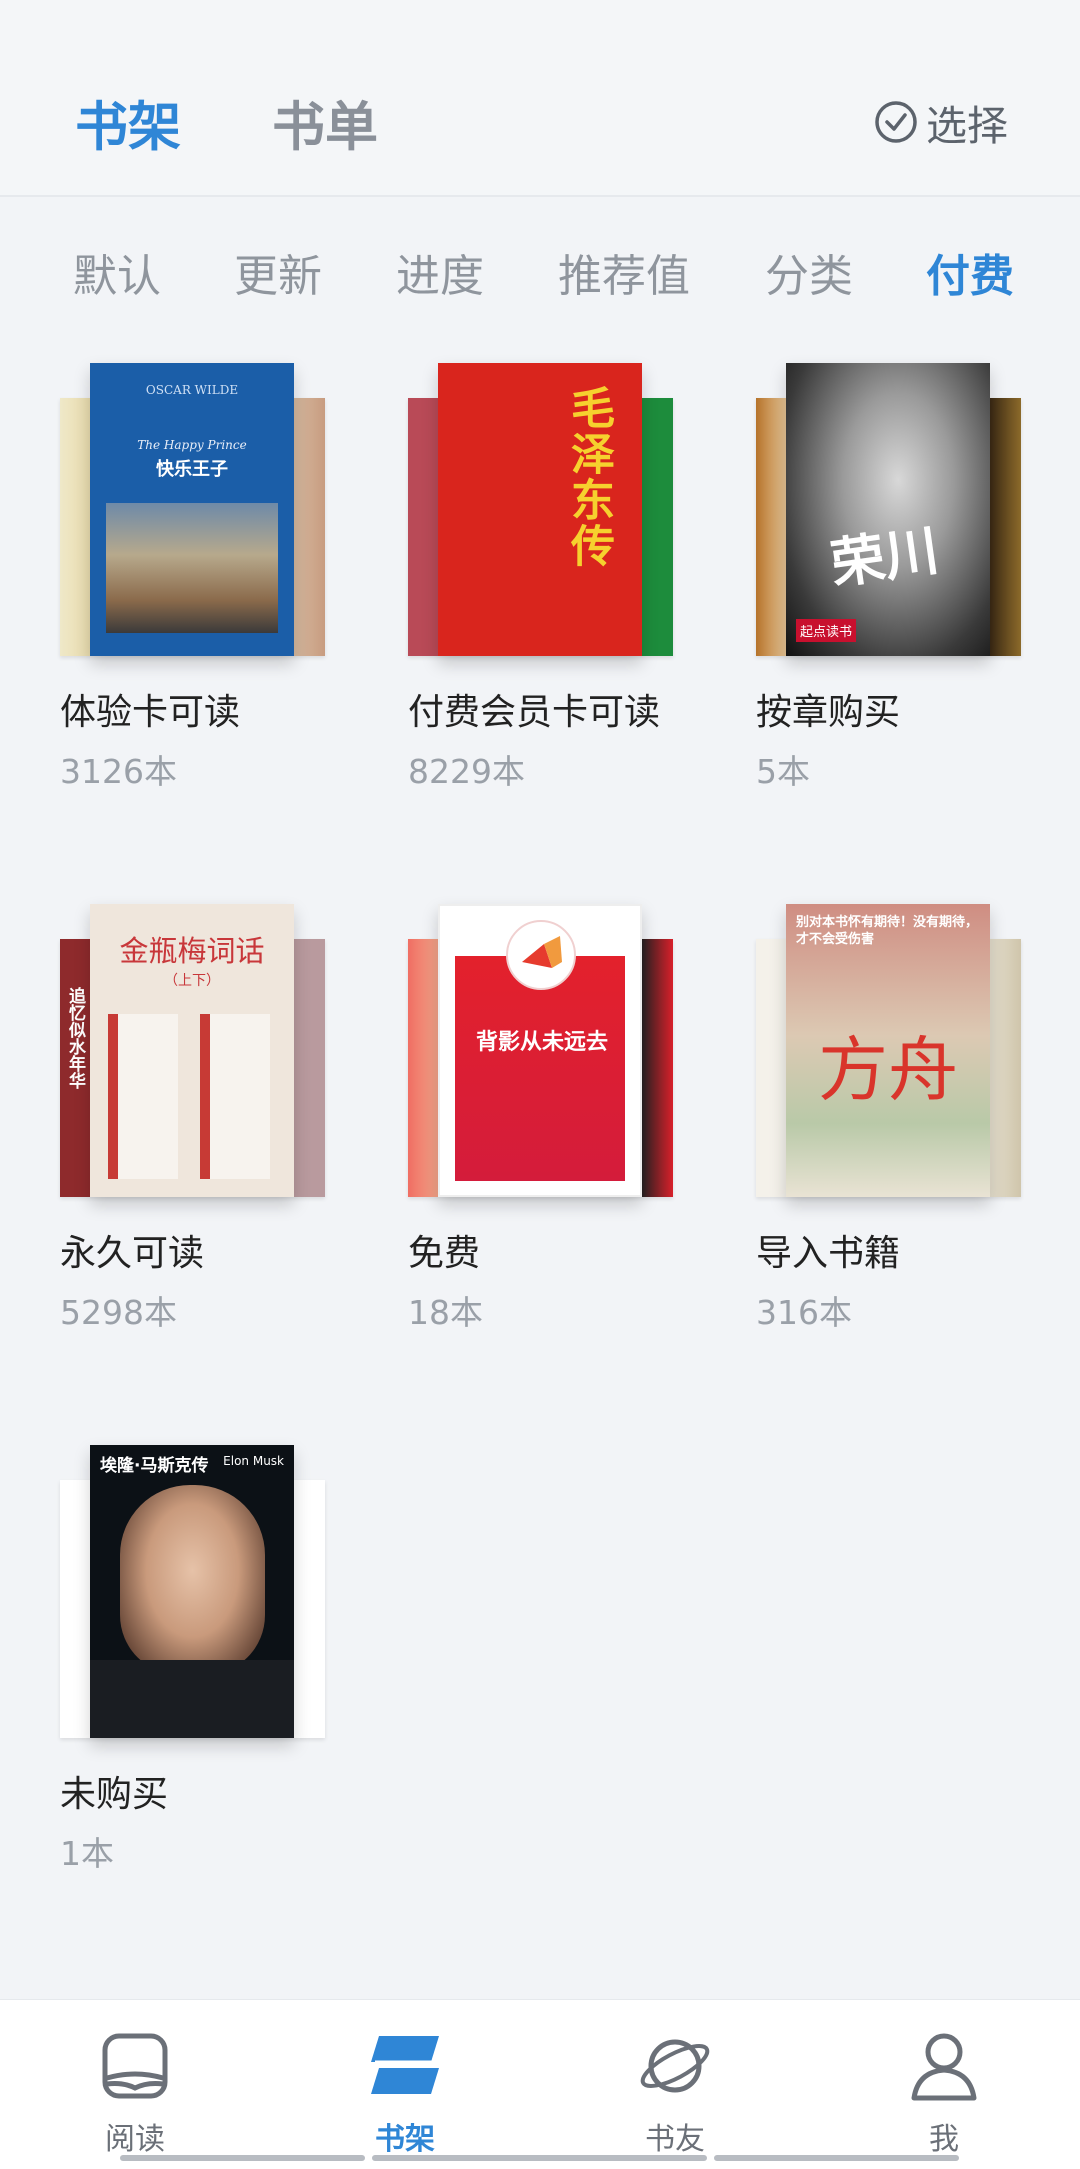  What do you see at coordinates (150, 712) in the screenshot?
I see `group-title: 体验卡可读` at bounding box center [150, 712].